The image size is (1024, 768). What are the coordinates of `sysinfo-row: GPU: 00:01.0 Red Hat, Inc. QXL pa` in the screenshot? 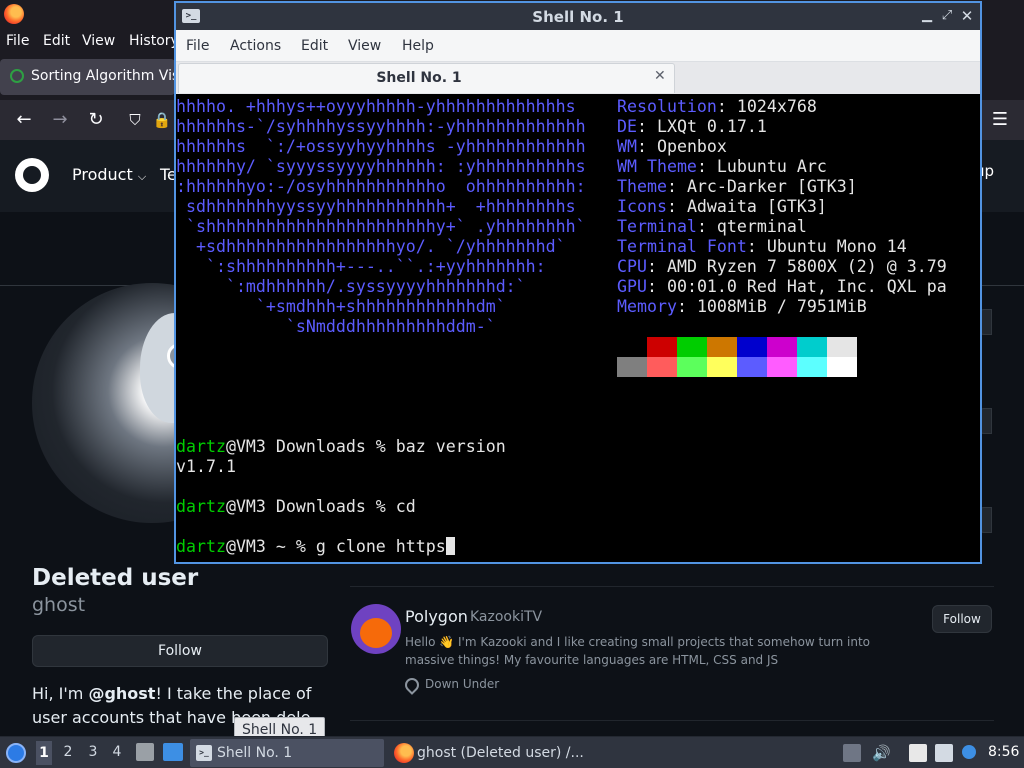 It's located at (782, 287).